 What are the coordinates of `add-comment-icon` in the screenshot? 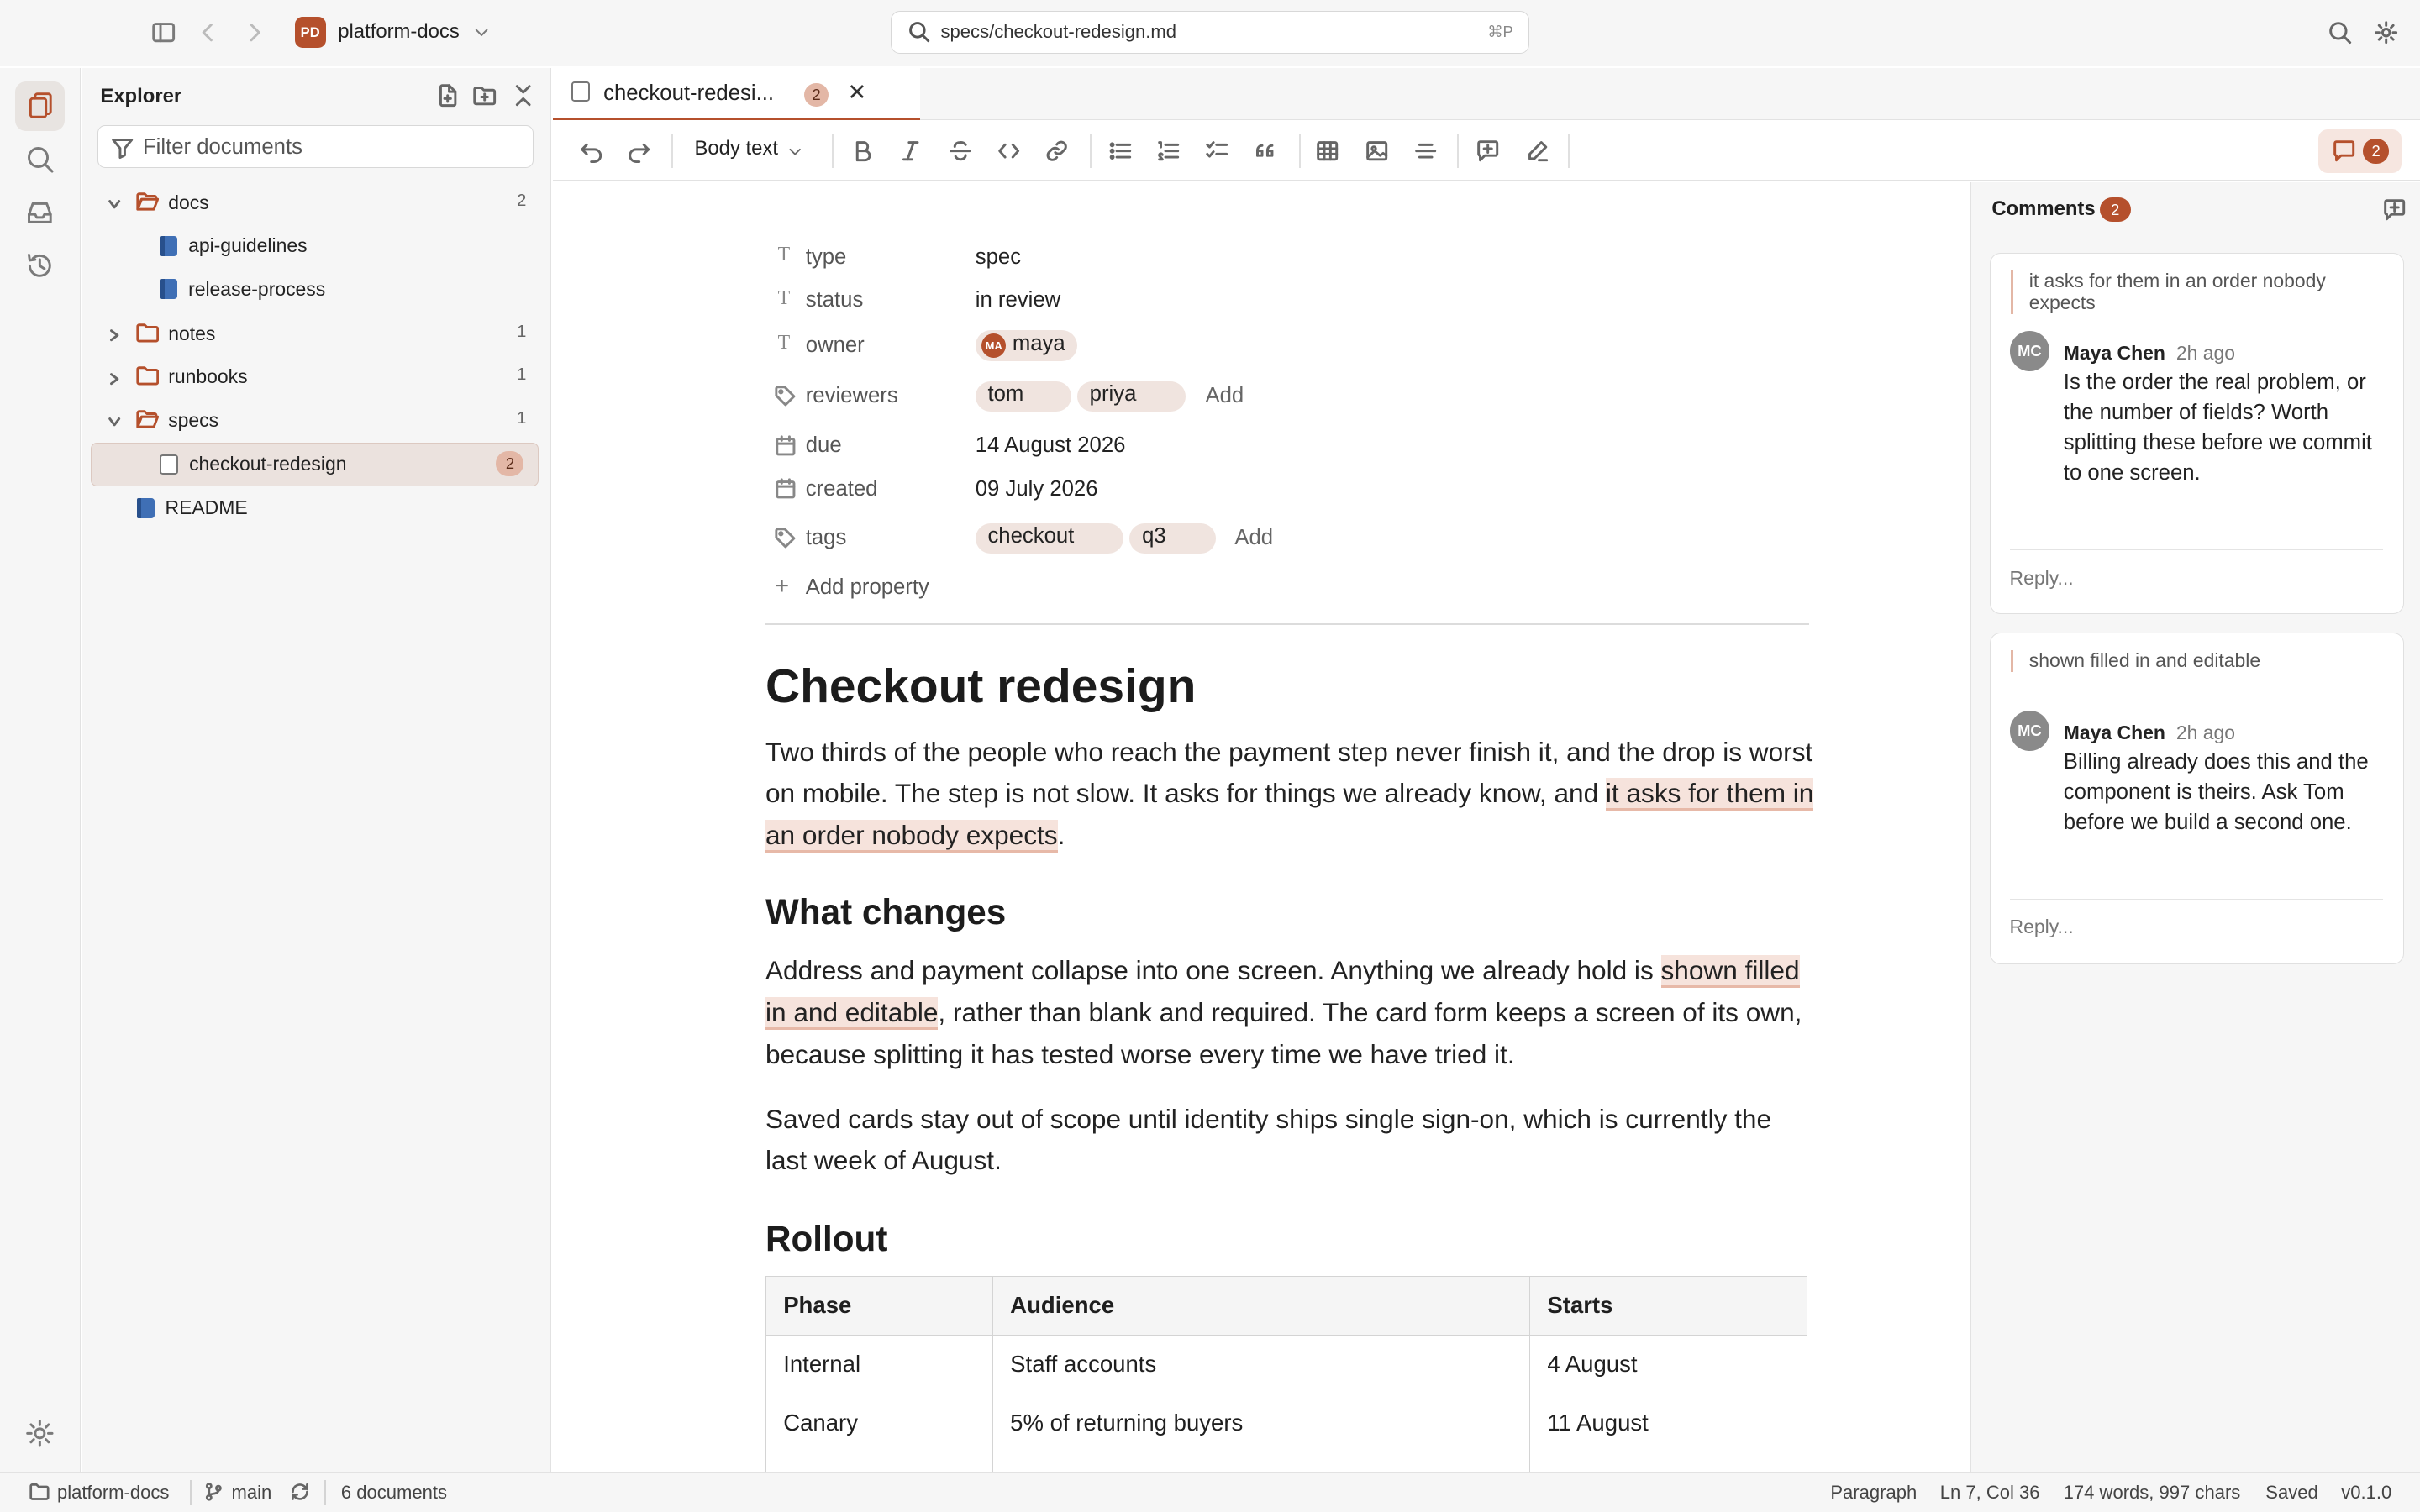 It's located at (1488, 151).